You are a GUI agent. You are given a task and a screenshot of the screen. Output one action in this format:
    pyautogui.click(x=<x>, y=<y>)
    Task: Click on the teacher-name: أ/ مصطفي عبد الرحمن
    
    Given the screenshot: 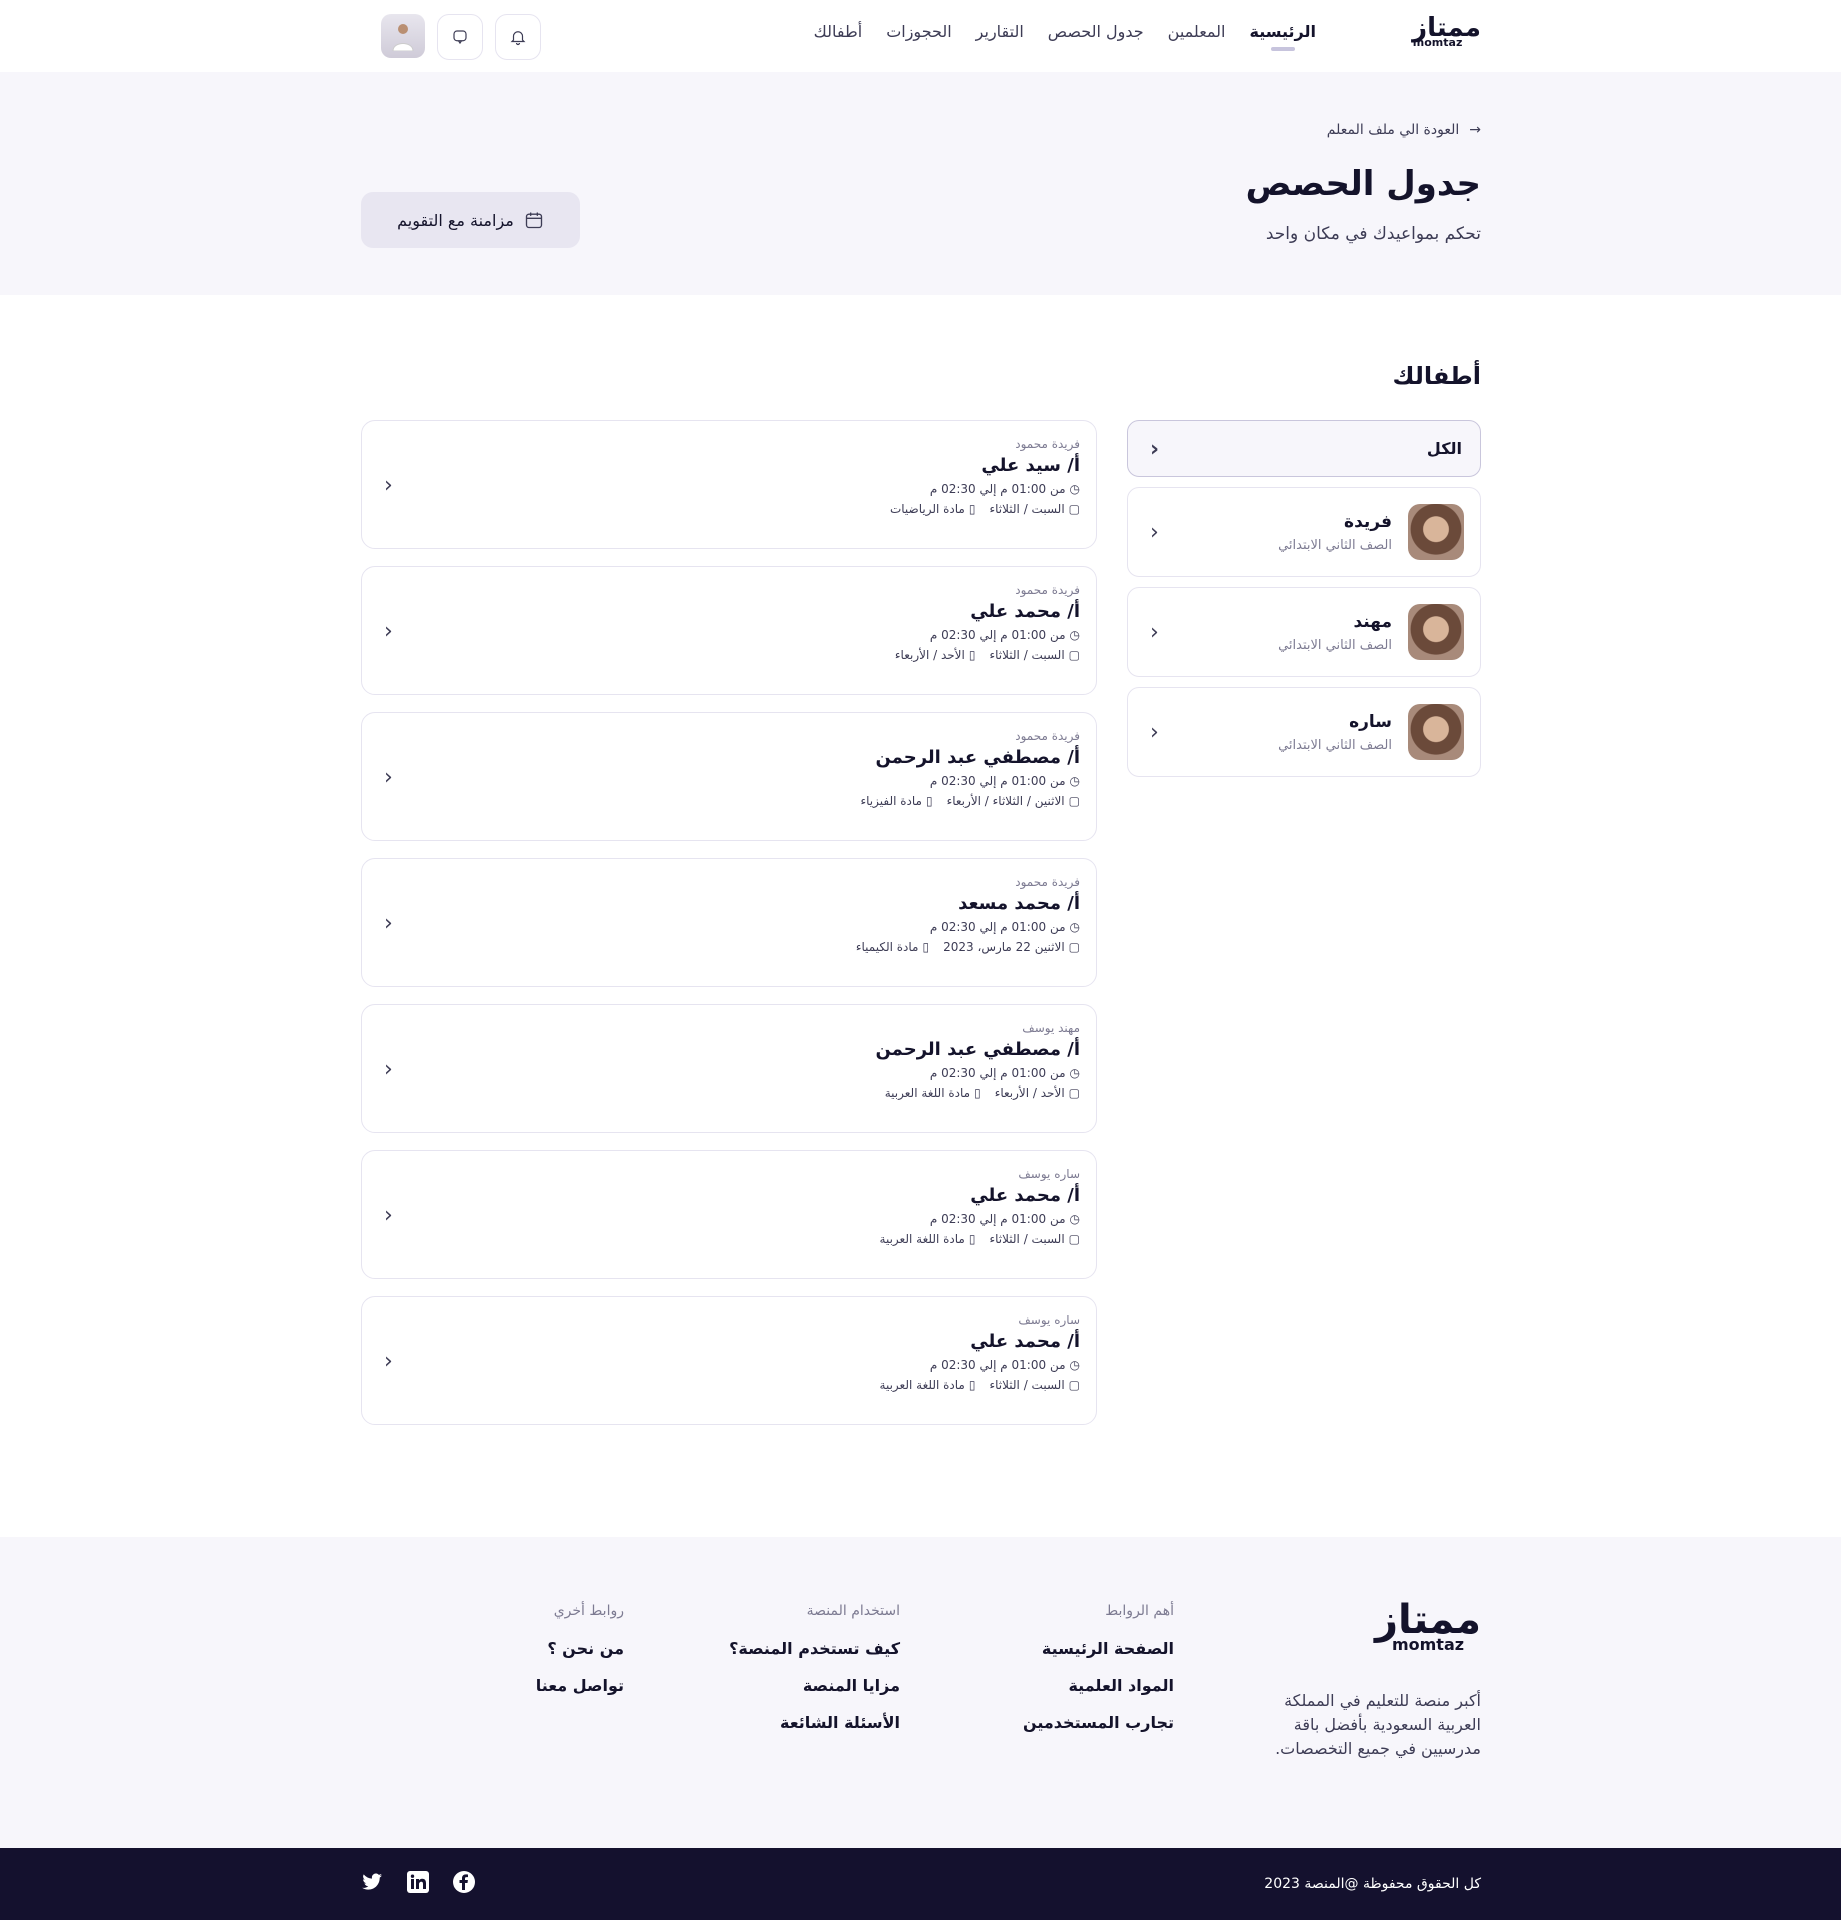 What is the action you would take?
    pyautogui.click(x=977, y=757)
    